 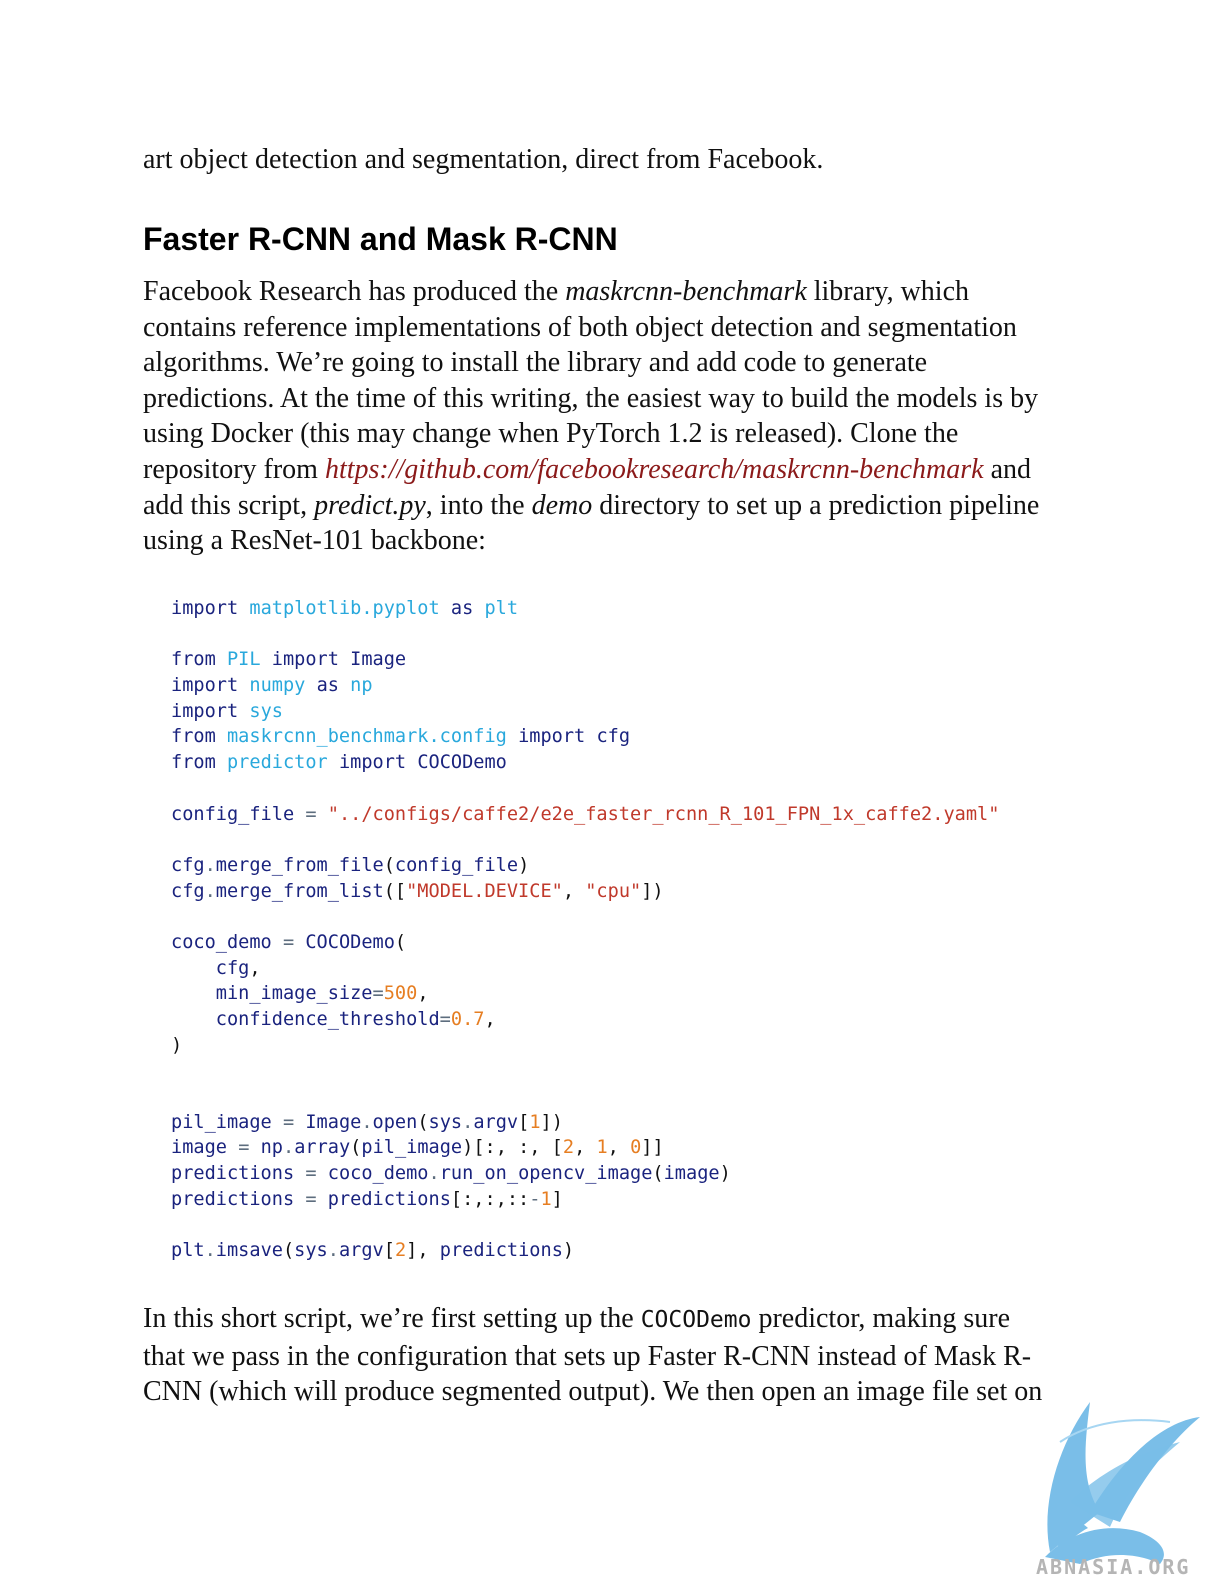 What do you see at coordinates (294, 994) in the screenshot?
I see `code-token: min_image_size` at bounding box center [294, 994].